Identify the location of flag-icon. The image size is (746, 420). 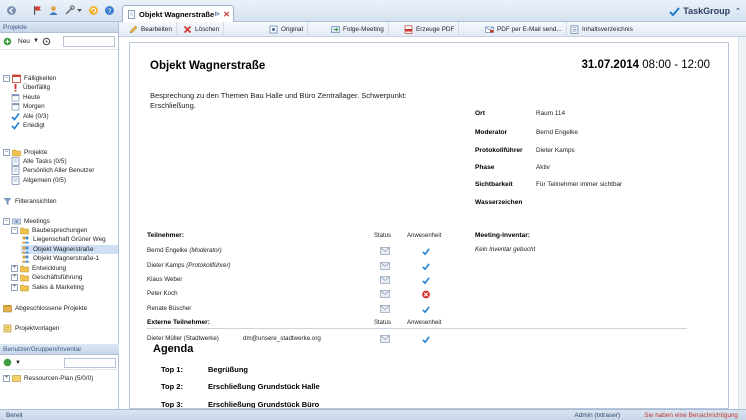
(37, 10).